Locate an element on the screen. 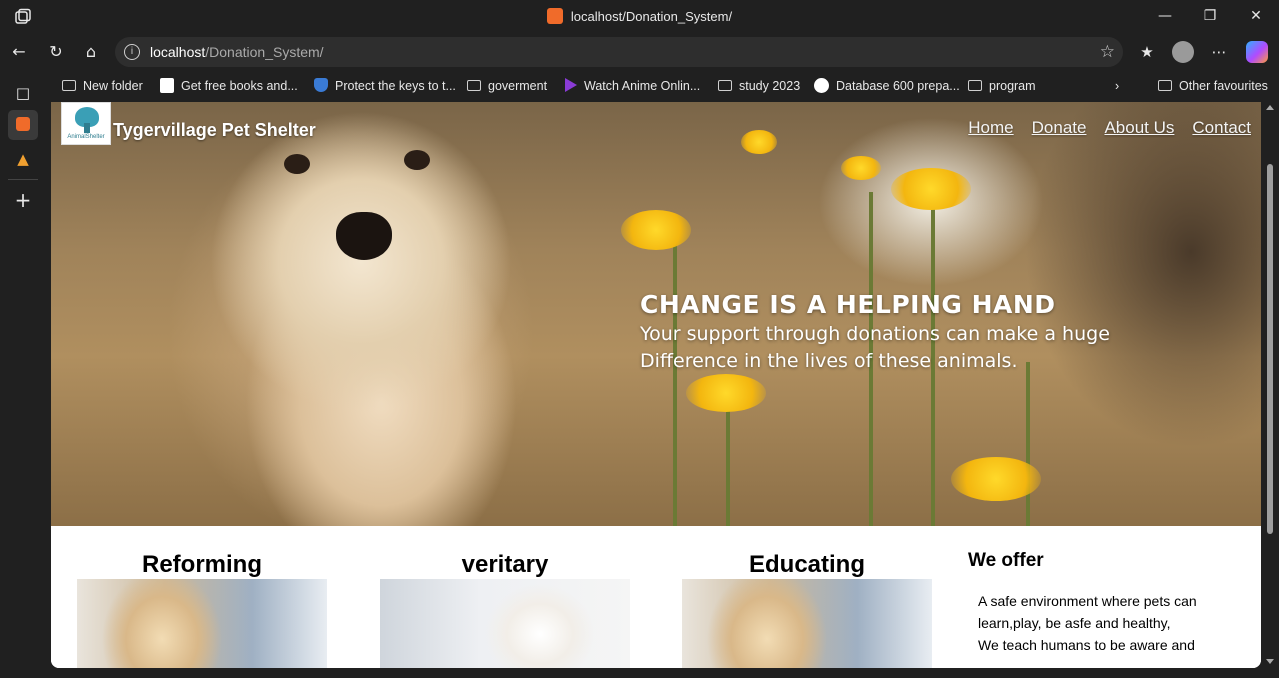  nav-link-about: About Us is located at coordinates (1139, 127).